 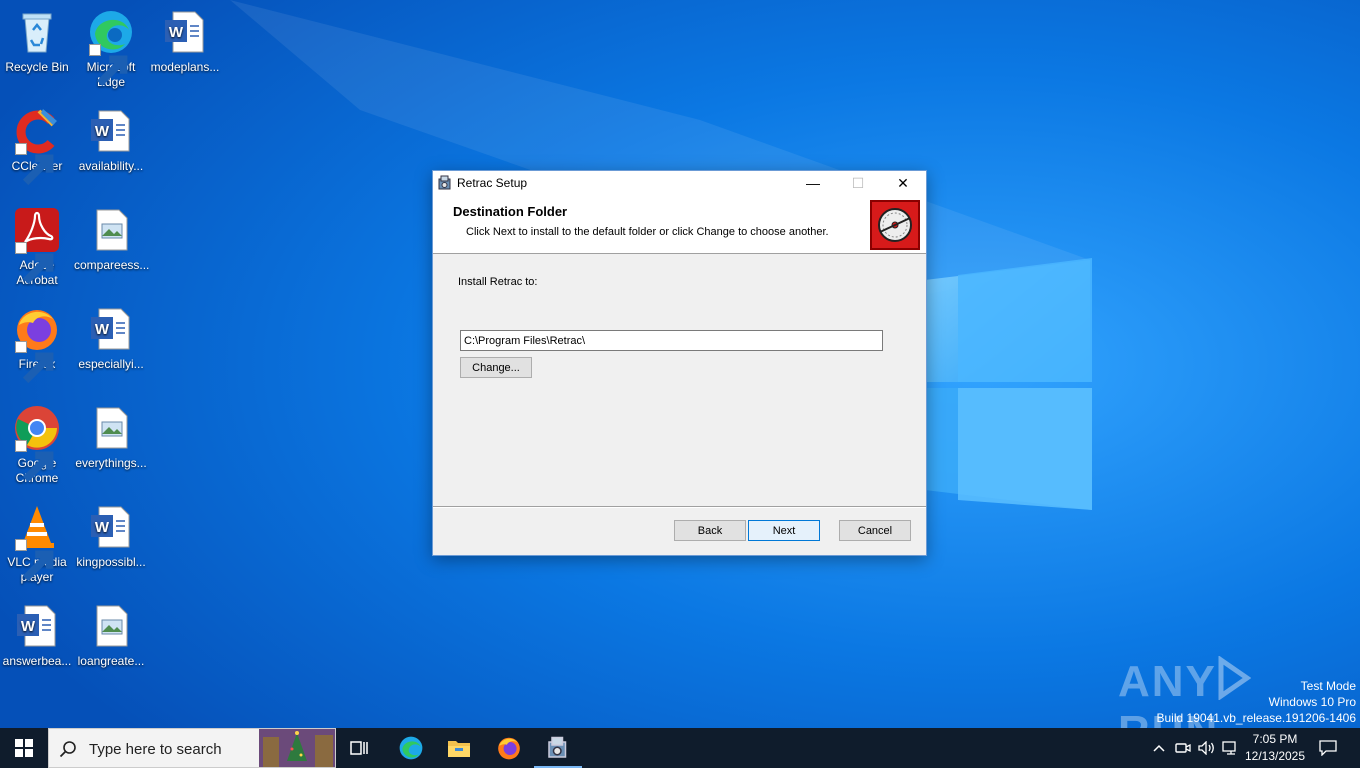 I want to click on taskbar-file-explorer, so click(x=459, y=748).